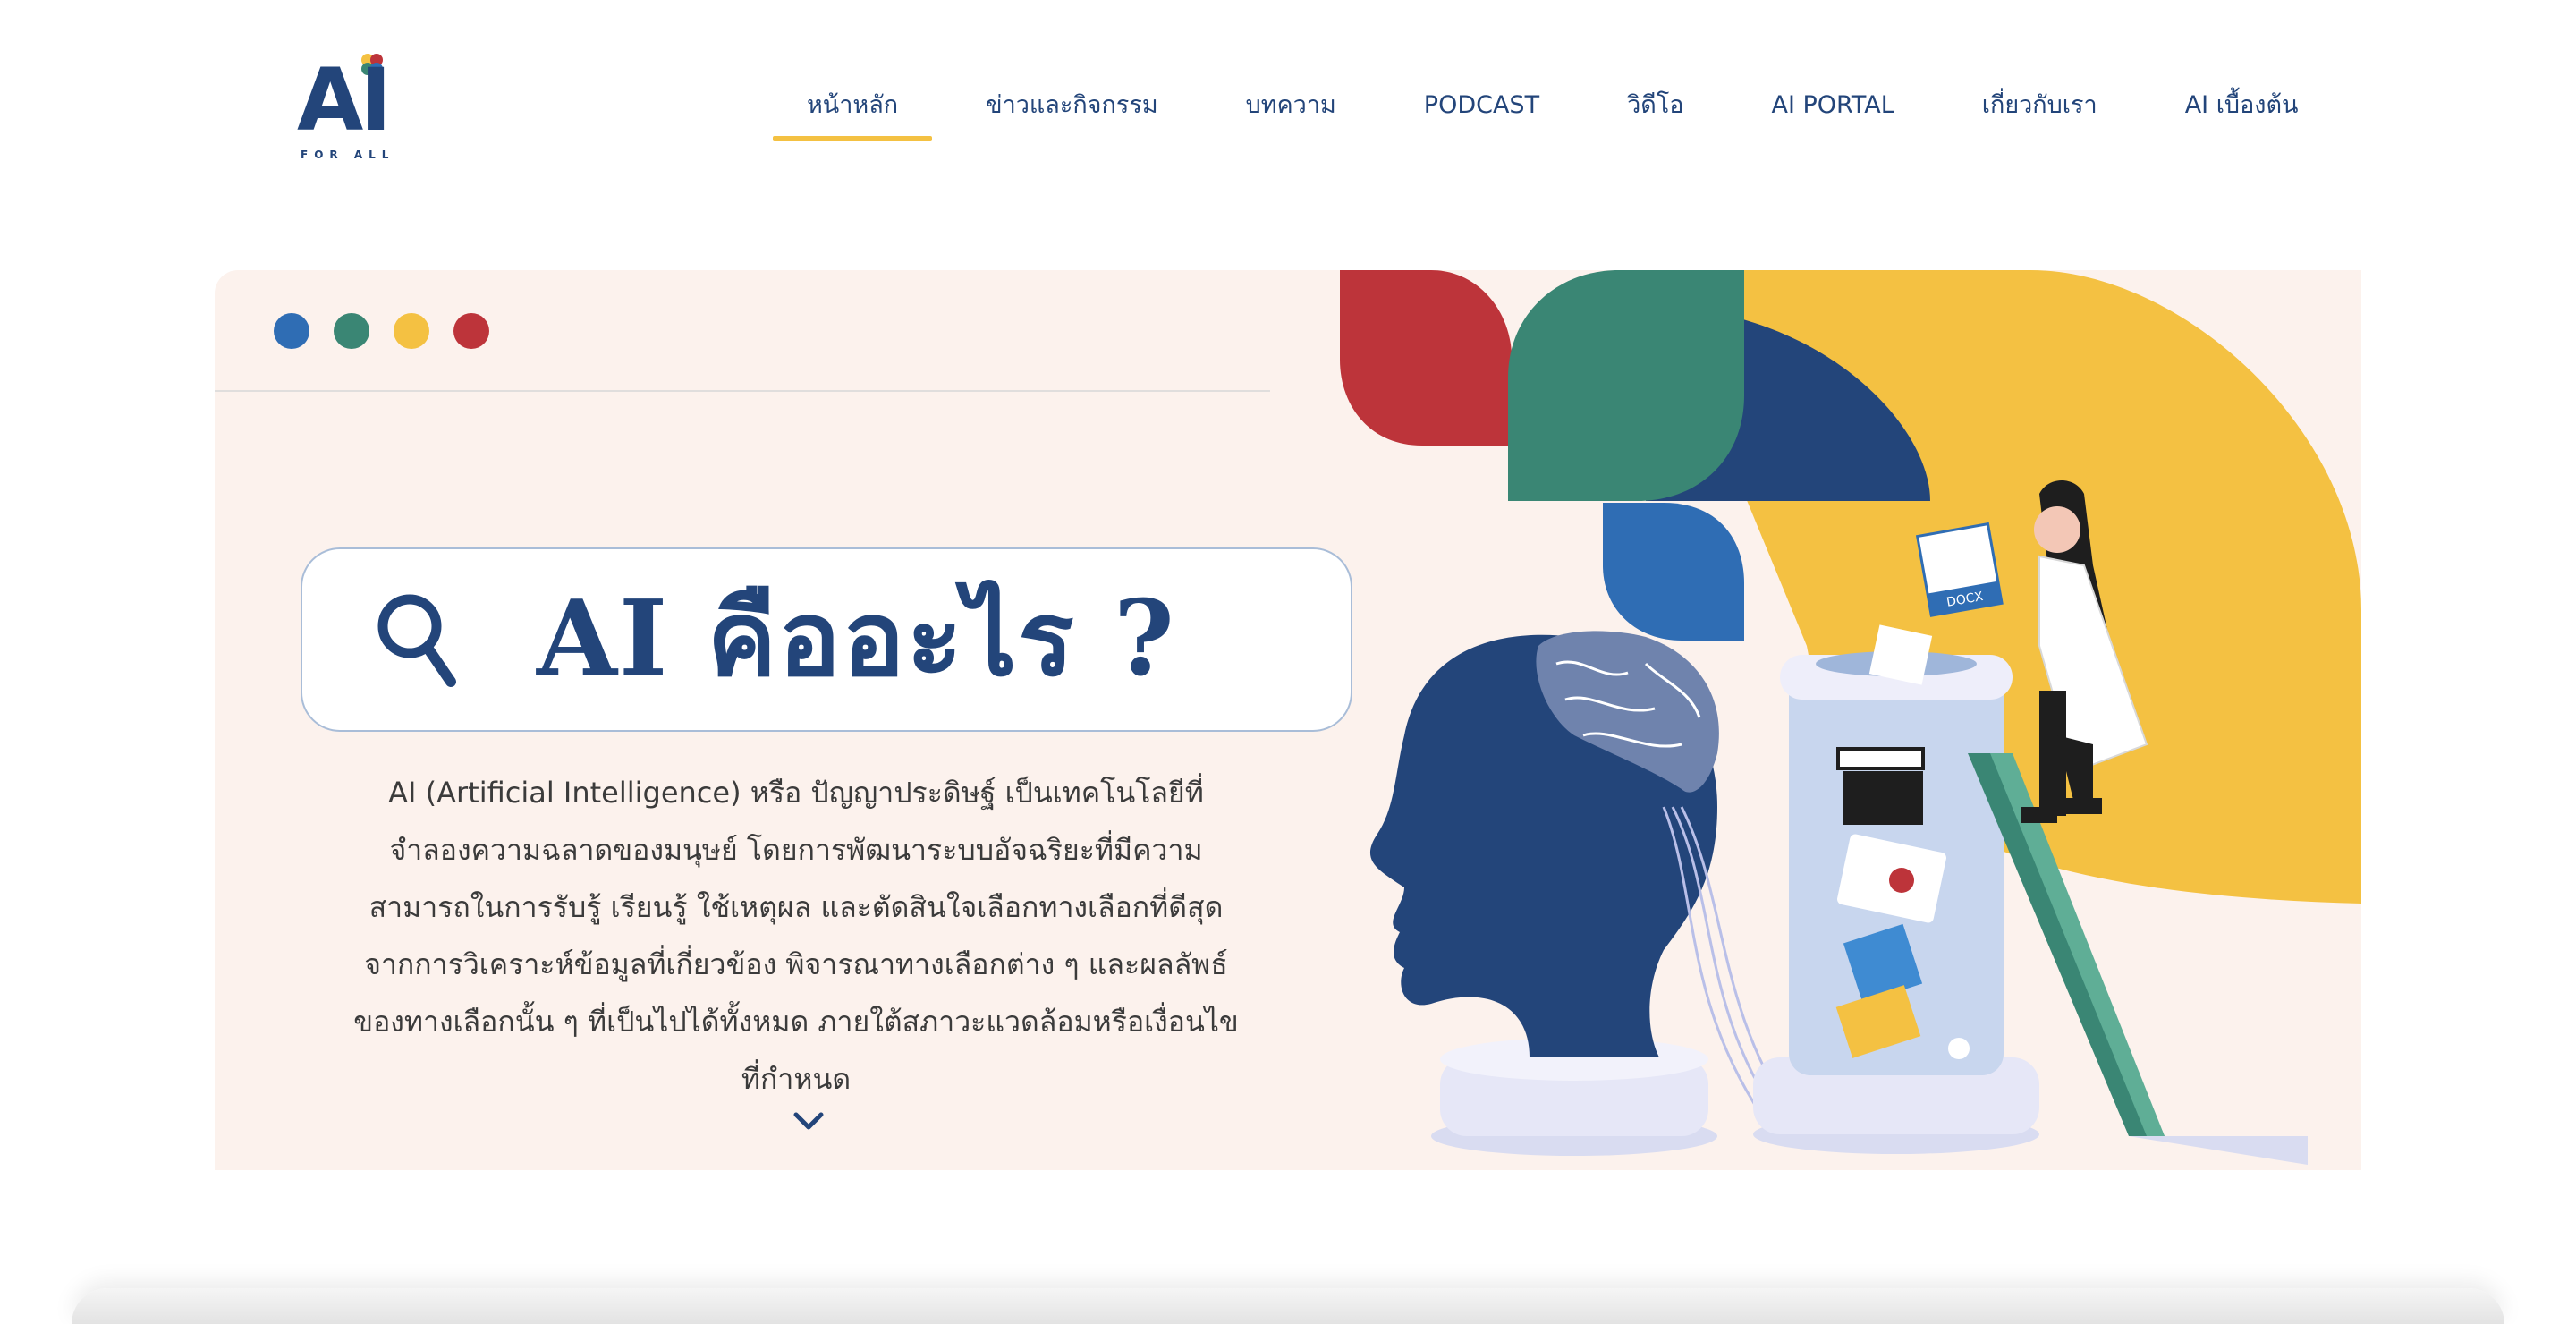  I want to click on clapperboard-icon, so click(1880, 786).